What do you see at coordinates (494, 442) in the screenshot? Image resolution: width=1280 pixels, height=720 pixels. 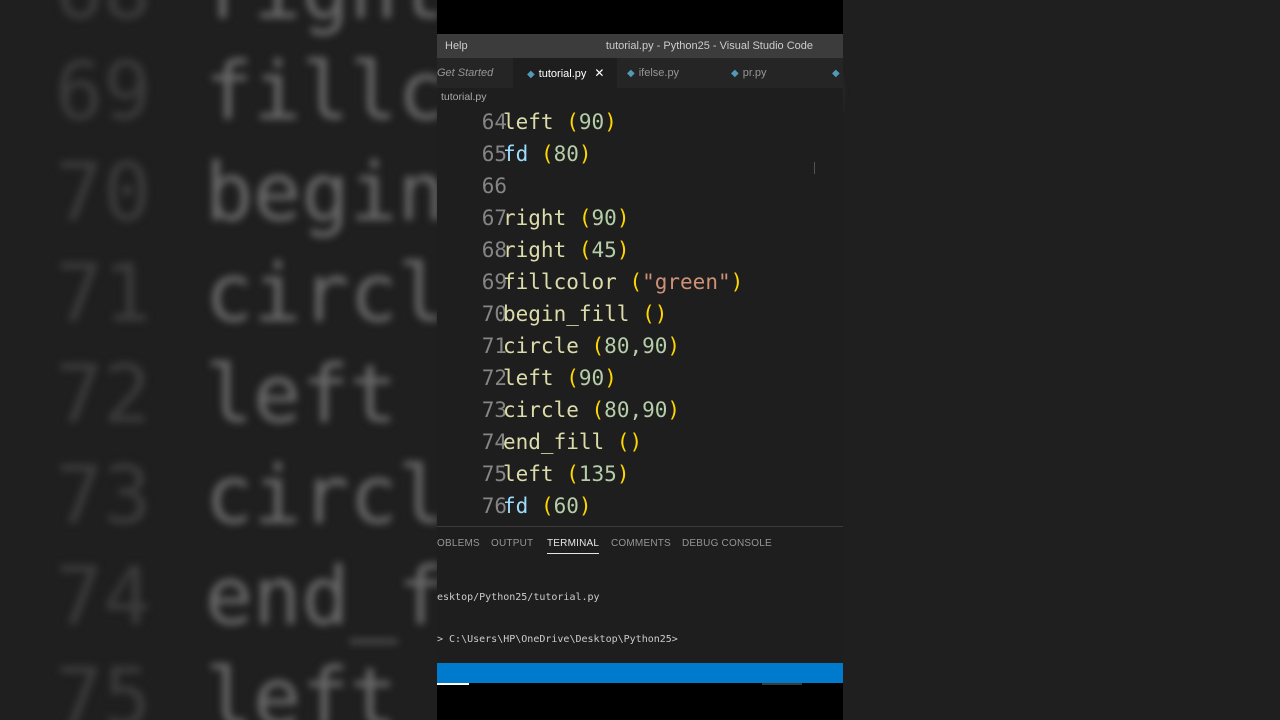 I see `line-number: 74` at bounding box center [494, 442].